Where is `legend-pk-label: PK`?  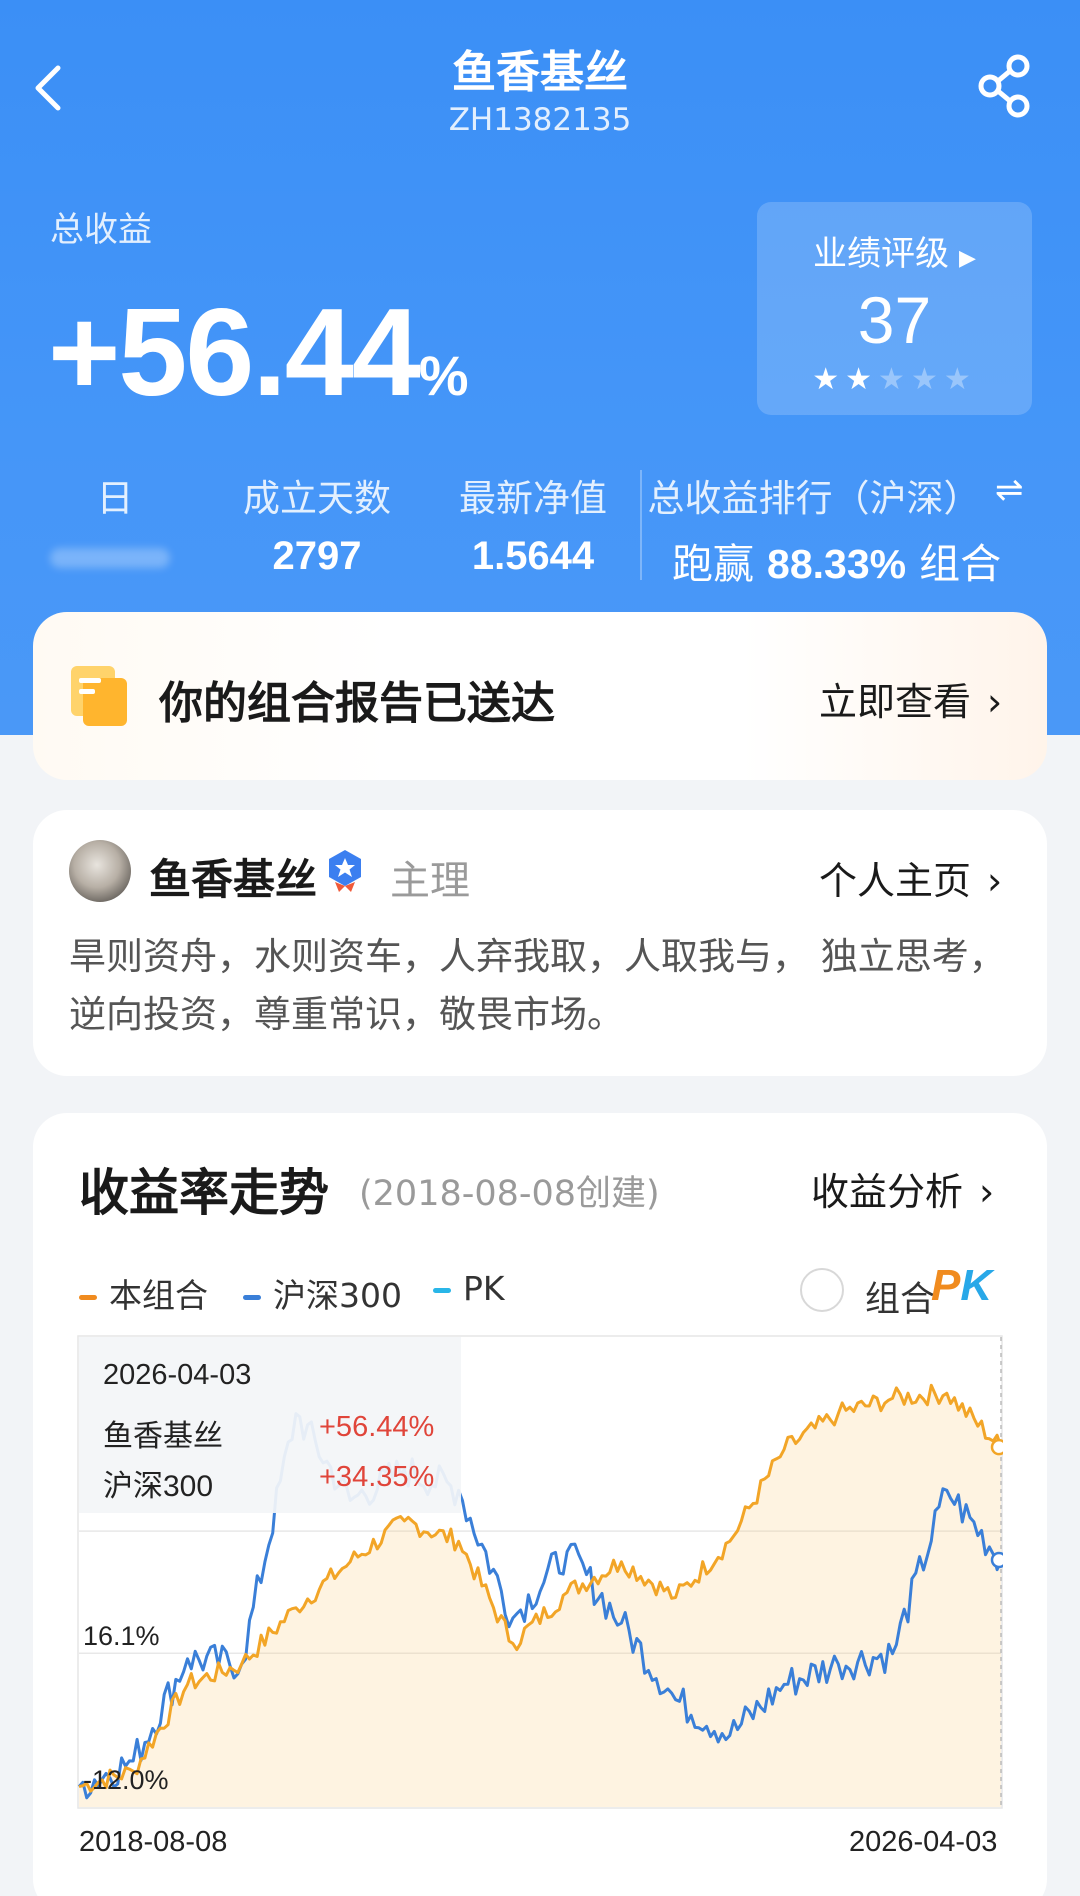 legend-pk-label: PK is located at coordinates (484, 1288).